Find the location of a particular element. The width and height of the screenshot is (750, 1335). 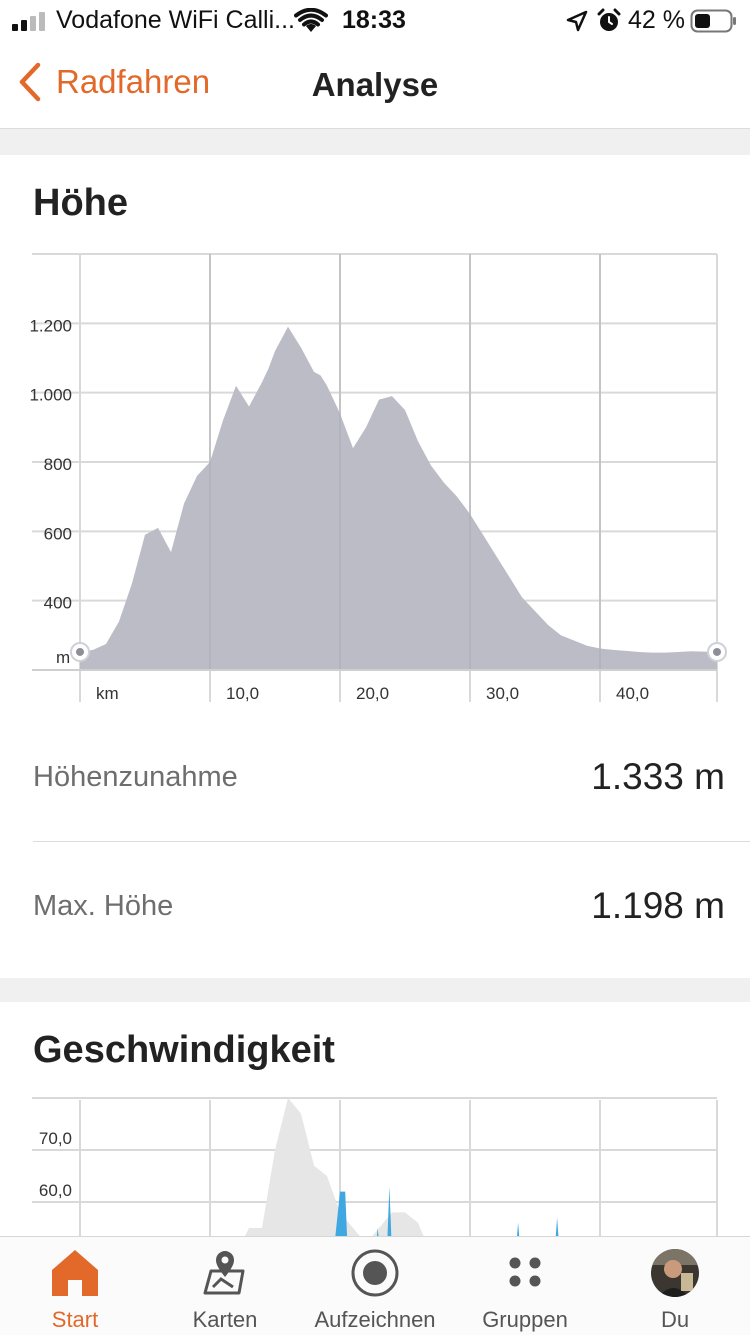

max-elevation-label: Max. Höhe is located at coordinates (103, 906).